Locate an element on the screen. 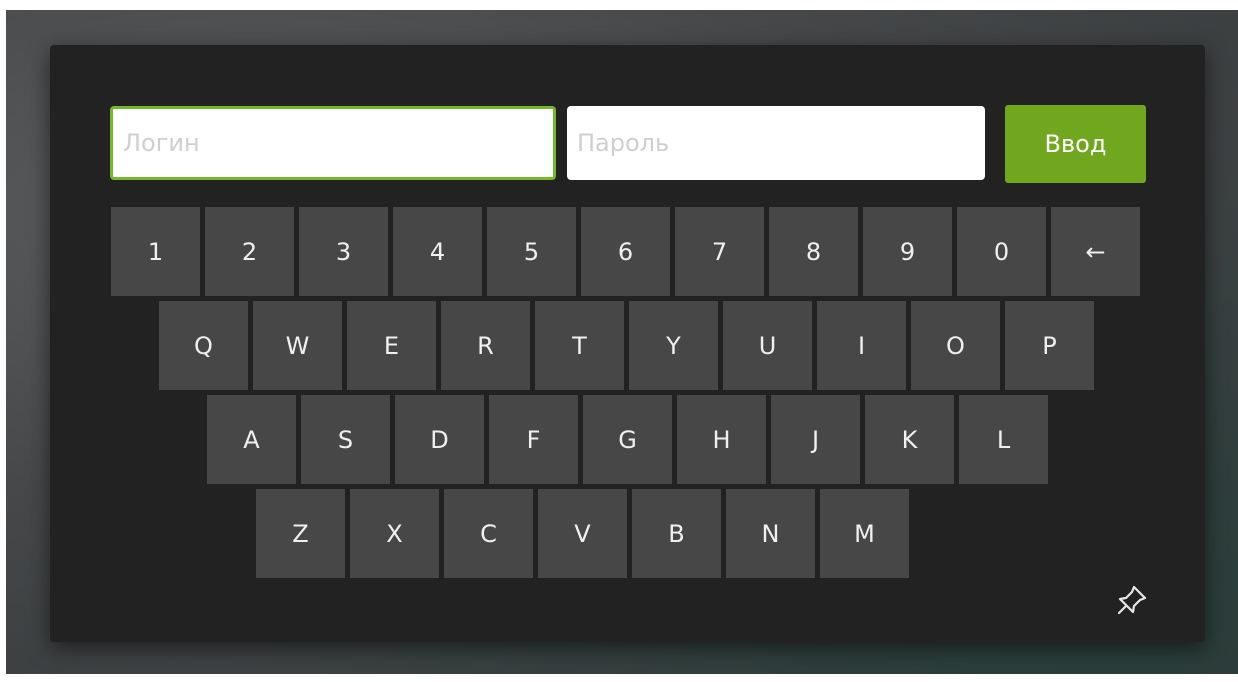 Image resolution: width=1238 pixels, height=682 pixels. key-v: V is located at coordinates (582, 533).